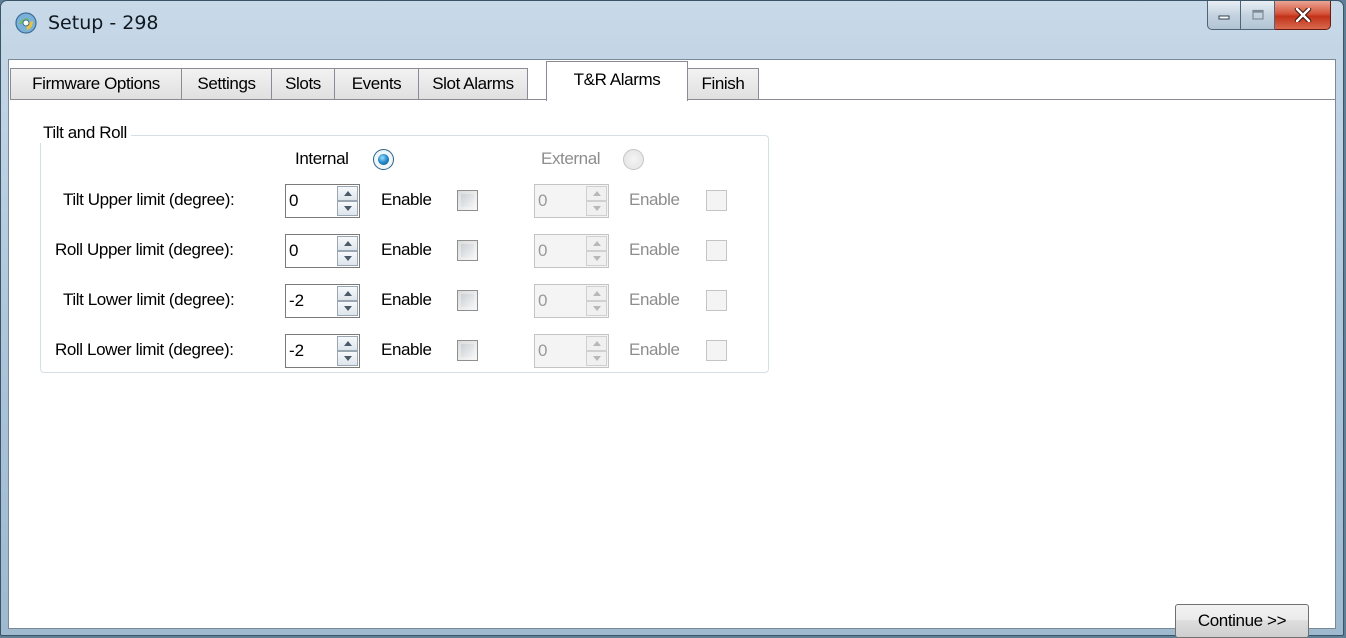  I want to click on internal-radio, so click(383, 159).